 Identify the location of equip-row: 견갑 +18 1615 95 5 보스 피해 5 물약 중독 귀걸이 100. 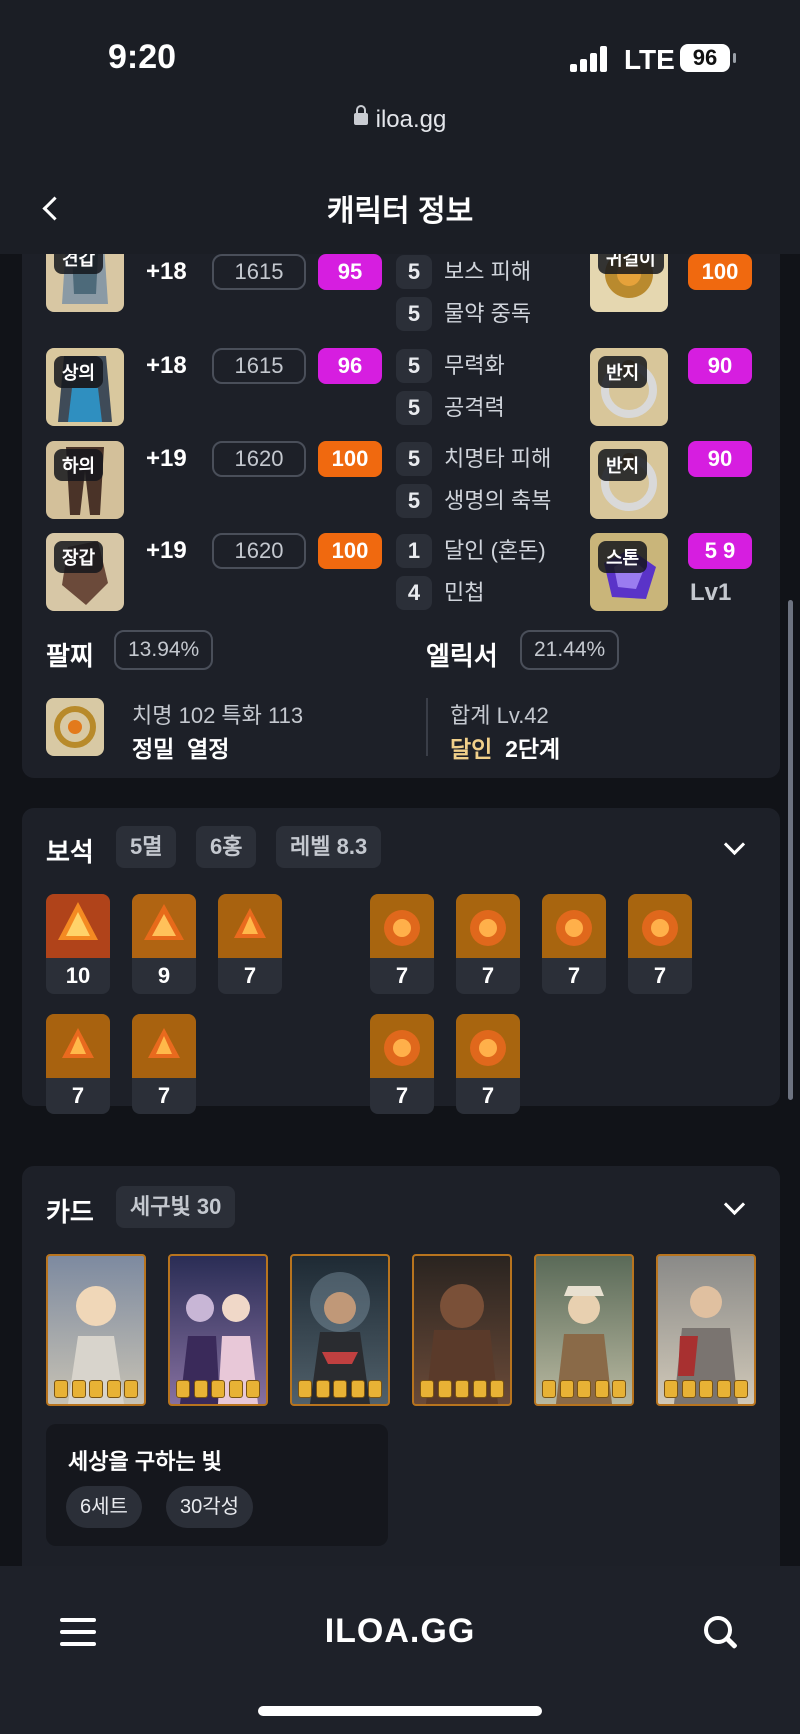
(401, 292).